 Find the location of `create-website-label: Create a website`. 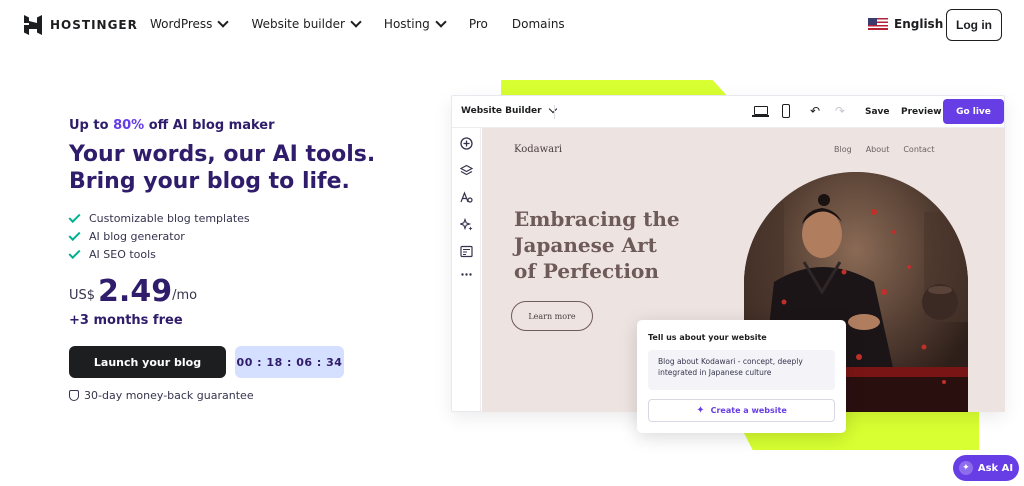

create-website-label: Create a website is located at coordinates (748, 410).